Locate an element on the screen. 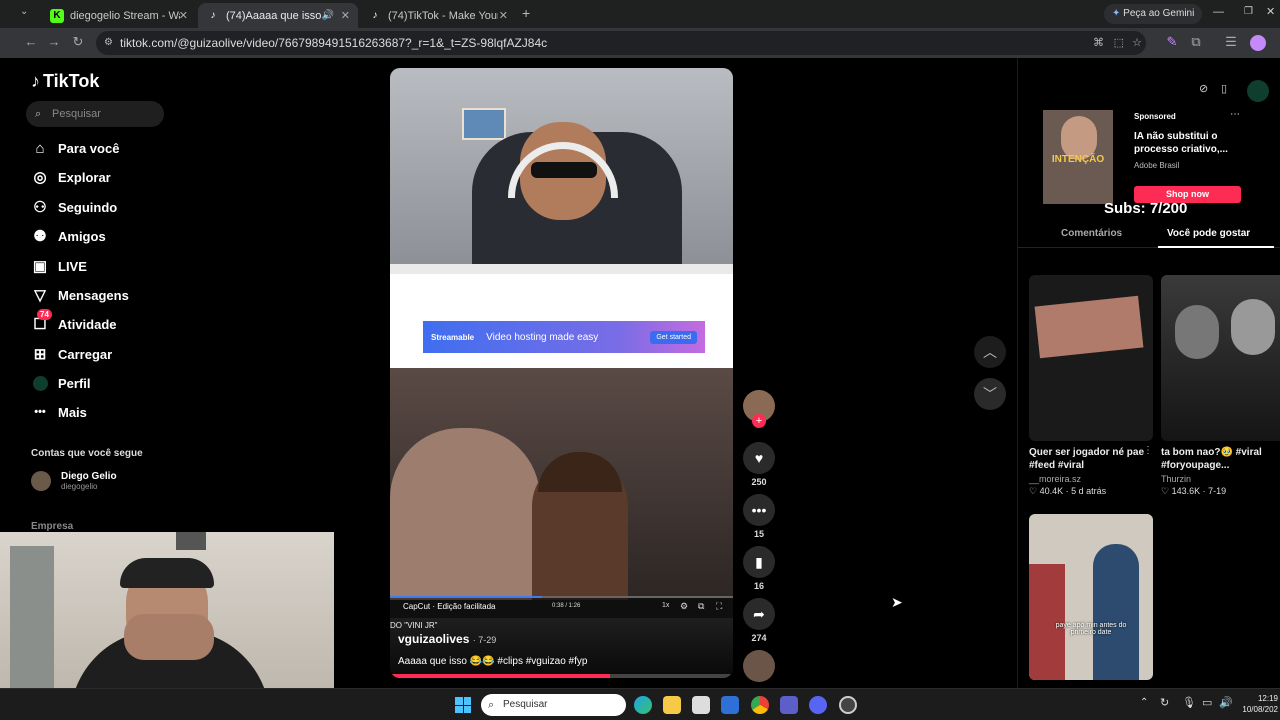  ad-thumbnail: INTENÇÃO is located at coordinates (1078, 157).